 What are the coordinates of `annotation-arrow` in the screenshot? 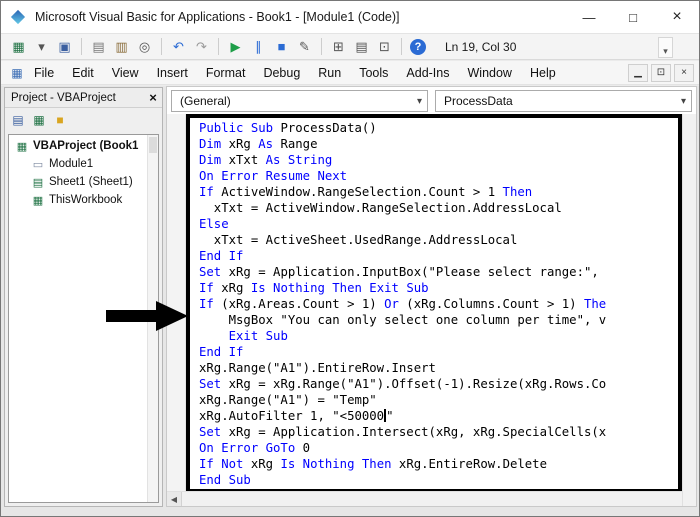 It's located at (147, 316).